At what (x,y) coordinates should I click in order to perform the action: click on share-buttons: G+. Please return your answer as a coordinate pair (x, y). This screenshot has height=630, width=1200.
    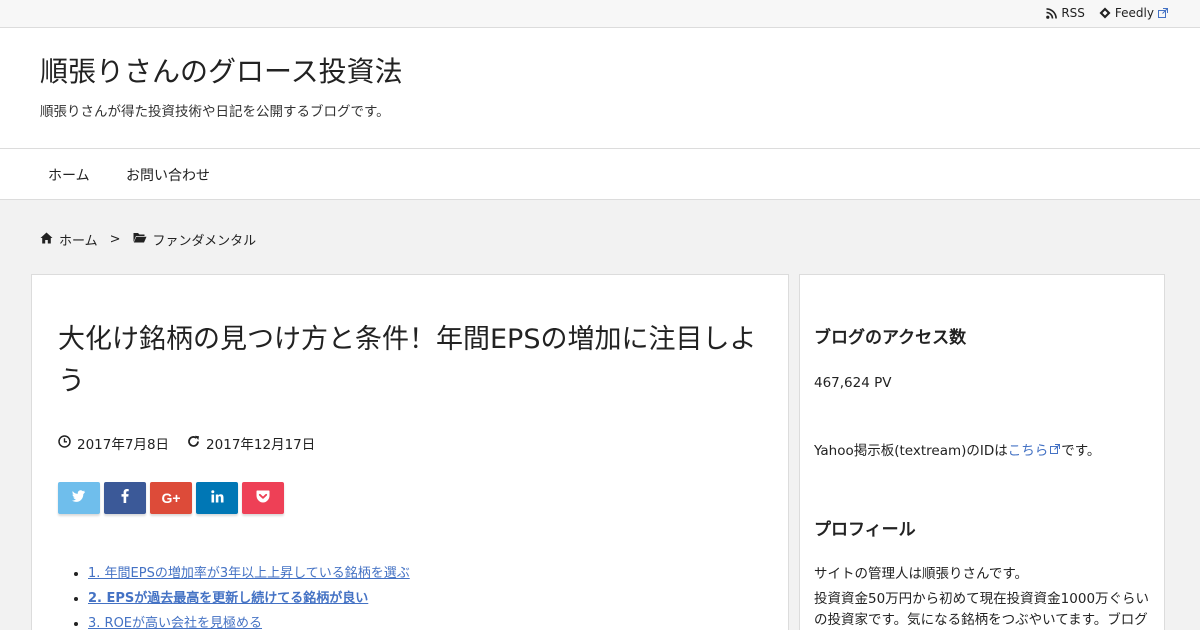
    Looking at the image, I should click on (171, 498).